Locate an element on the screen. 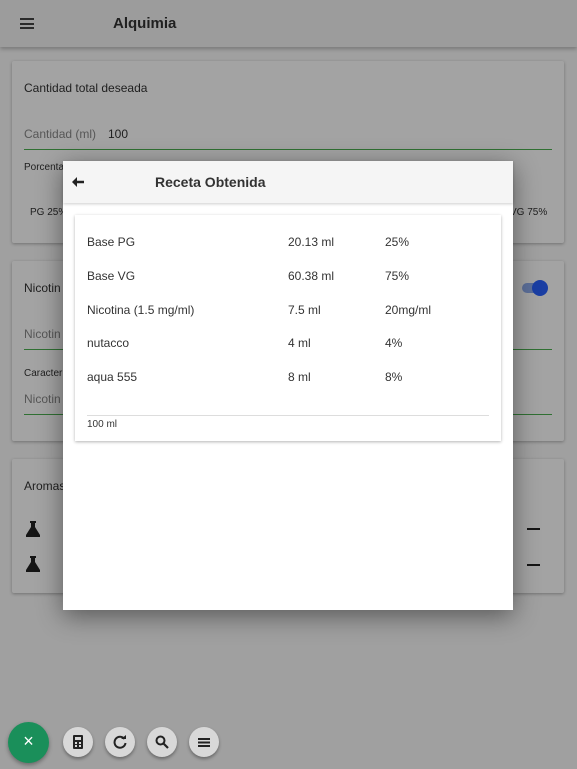 This screenshot has width=577, height=769. calculator-icon is located at coordinates (78, 742).